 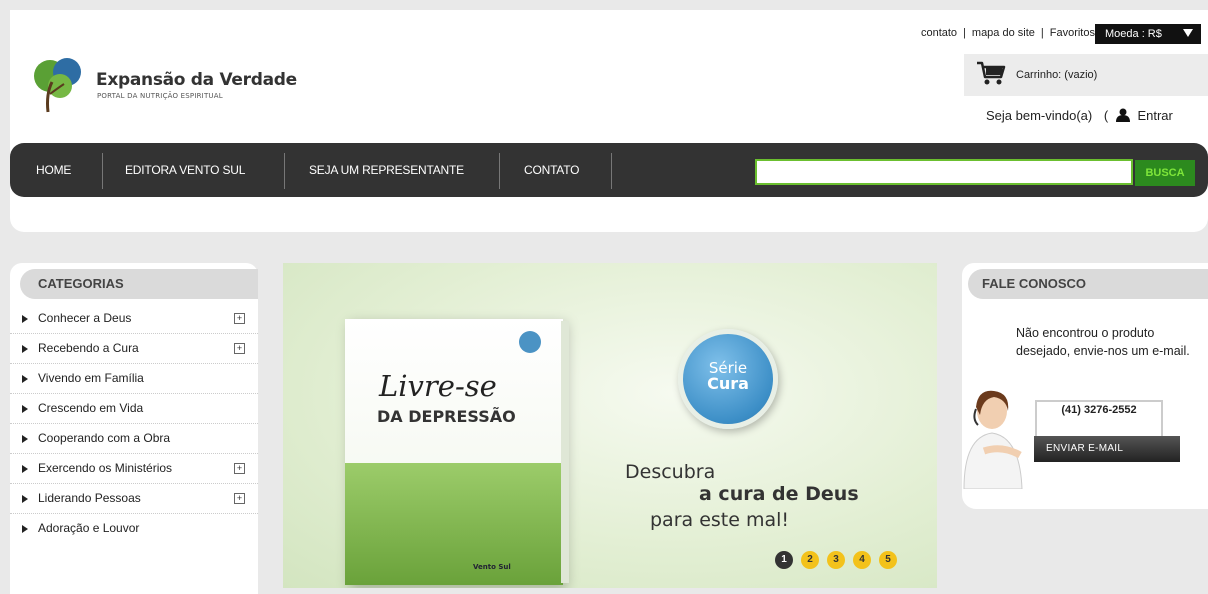 I want to click on search-input, so click(x=944, y=172).